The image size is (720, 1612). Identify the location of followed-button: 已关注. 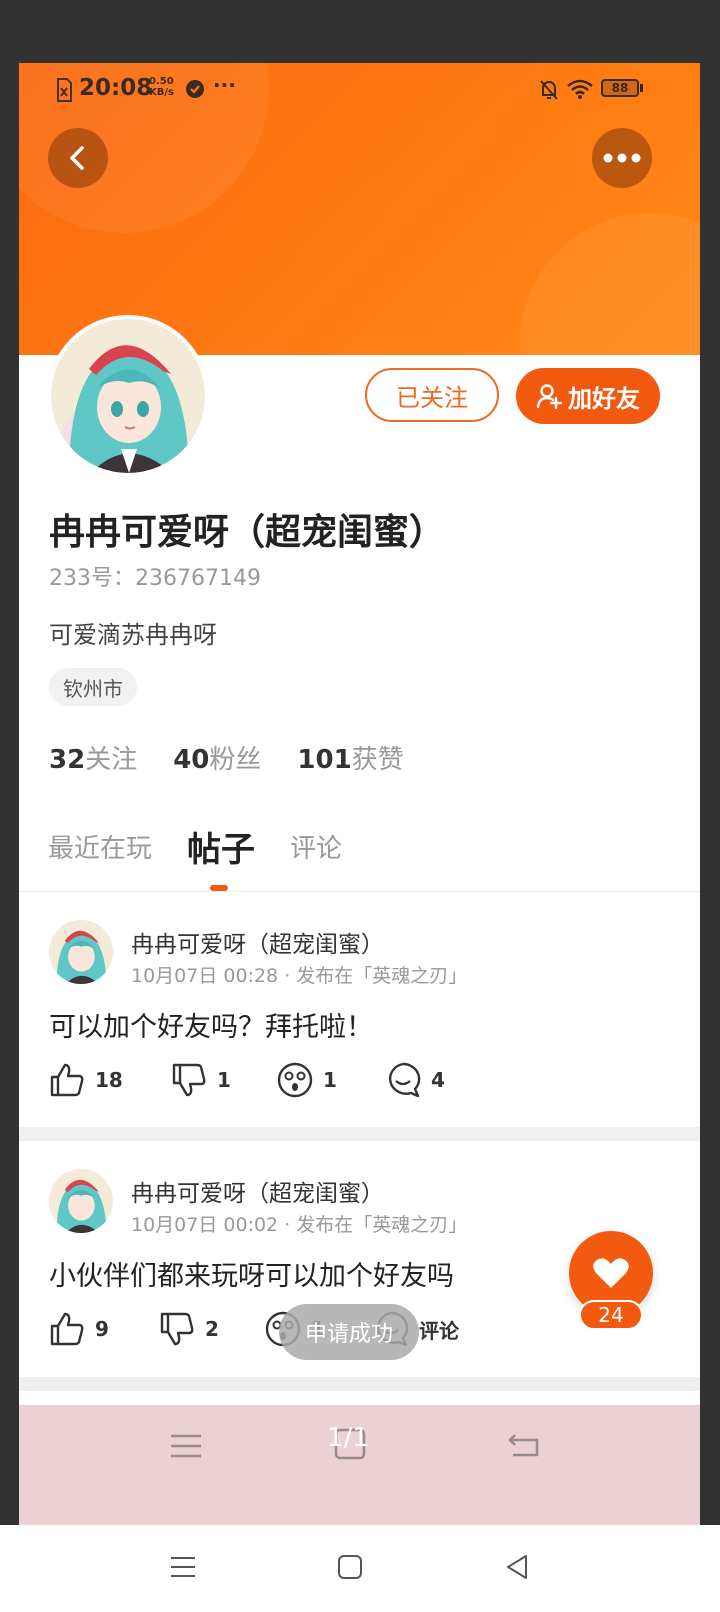
(432, 395).